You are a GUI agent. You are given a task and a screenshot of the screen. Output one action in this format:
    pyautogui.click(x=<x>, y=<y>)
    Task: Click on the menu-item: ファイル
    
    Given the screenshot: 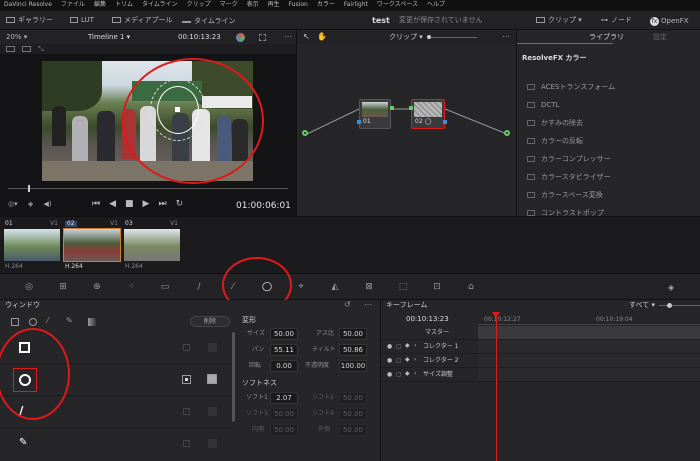 What is the action you would take?
    pyautogui.click(x=73, y=5)
    